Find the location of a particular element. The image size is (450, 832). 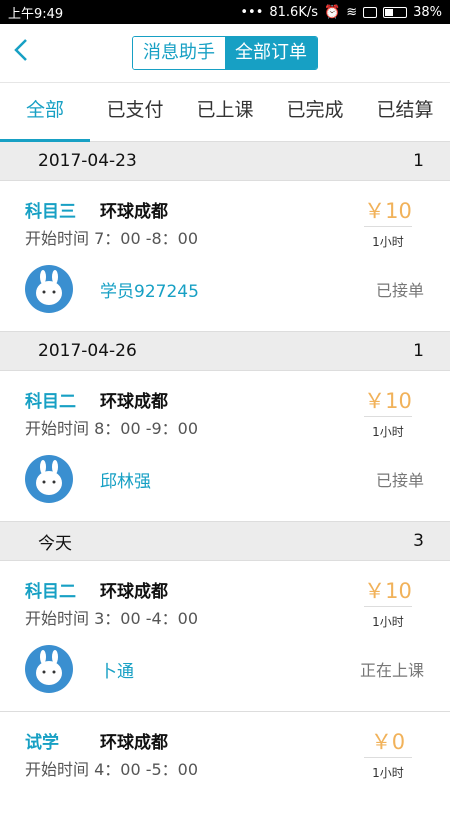

signal-icon is located at coordinates (370, 12).